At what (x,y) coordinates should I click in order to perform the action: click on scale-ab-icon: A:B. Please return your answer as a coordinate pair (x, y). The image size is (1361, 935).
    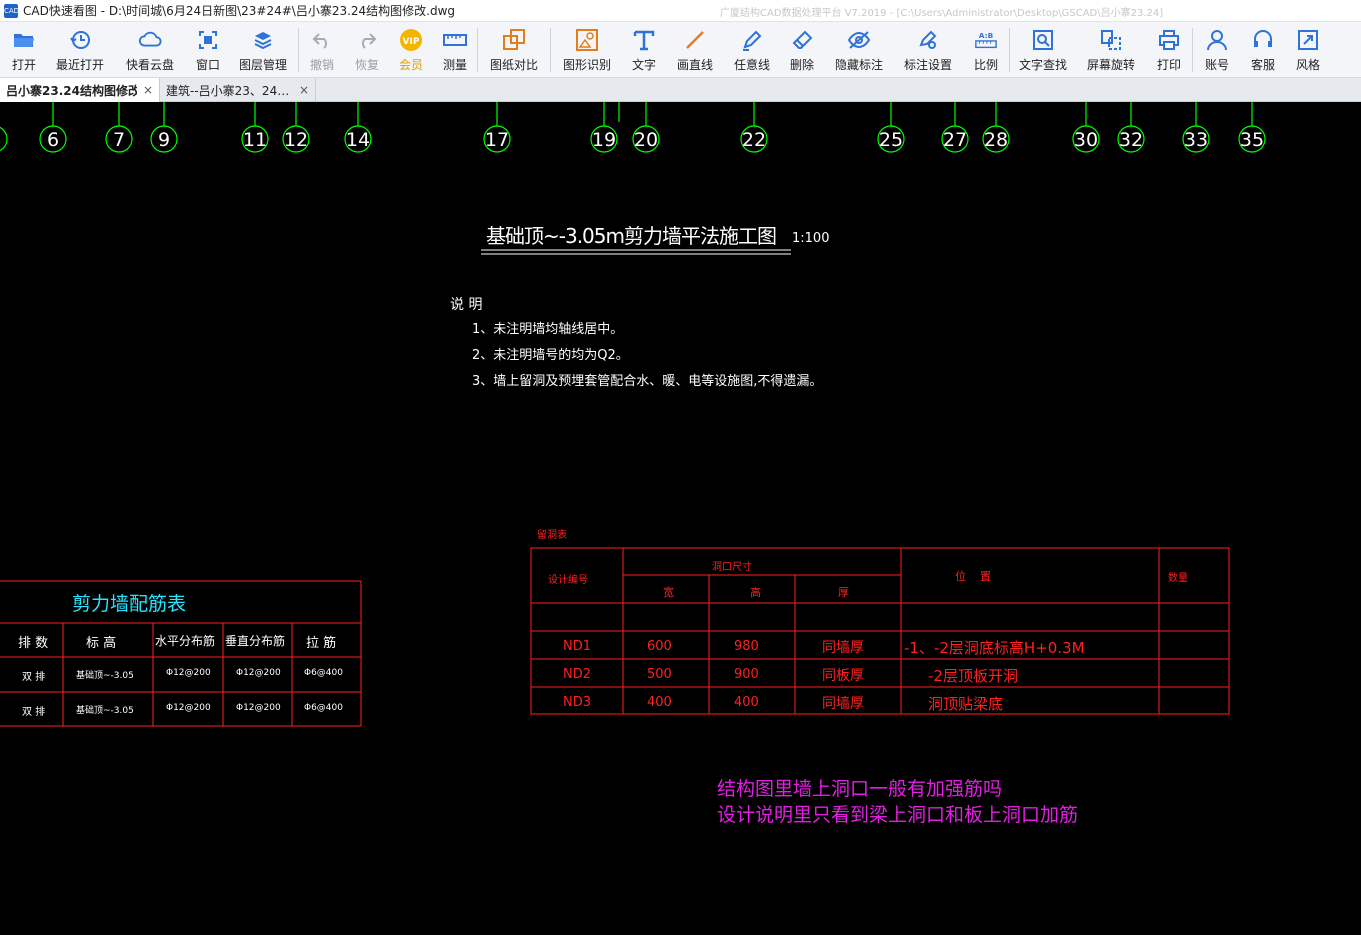
    Looking at the image, I should click on (986, 40).